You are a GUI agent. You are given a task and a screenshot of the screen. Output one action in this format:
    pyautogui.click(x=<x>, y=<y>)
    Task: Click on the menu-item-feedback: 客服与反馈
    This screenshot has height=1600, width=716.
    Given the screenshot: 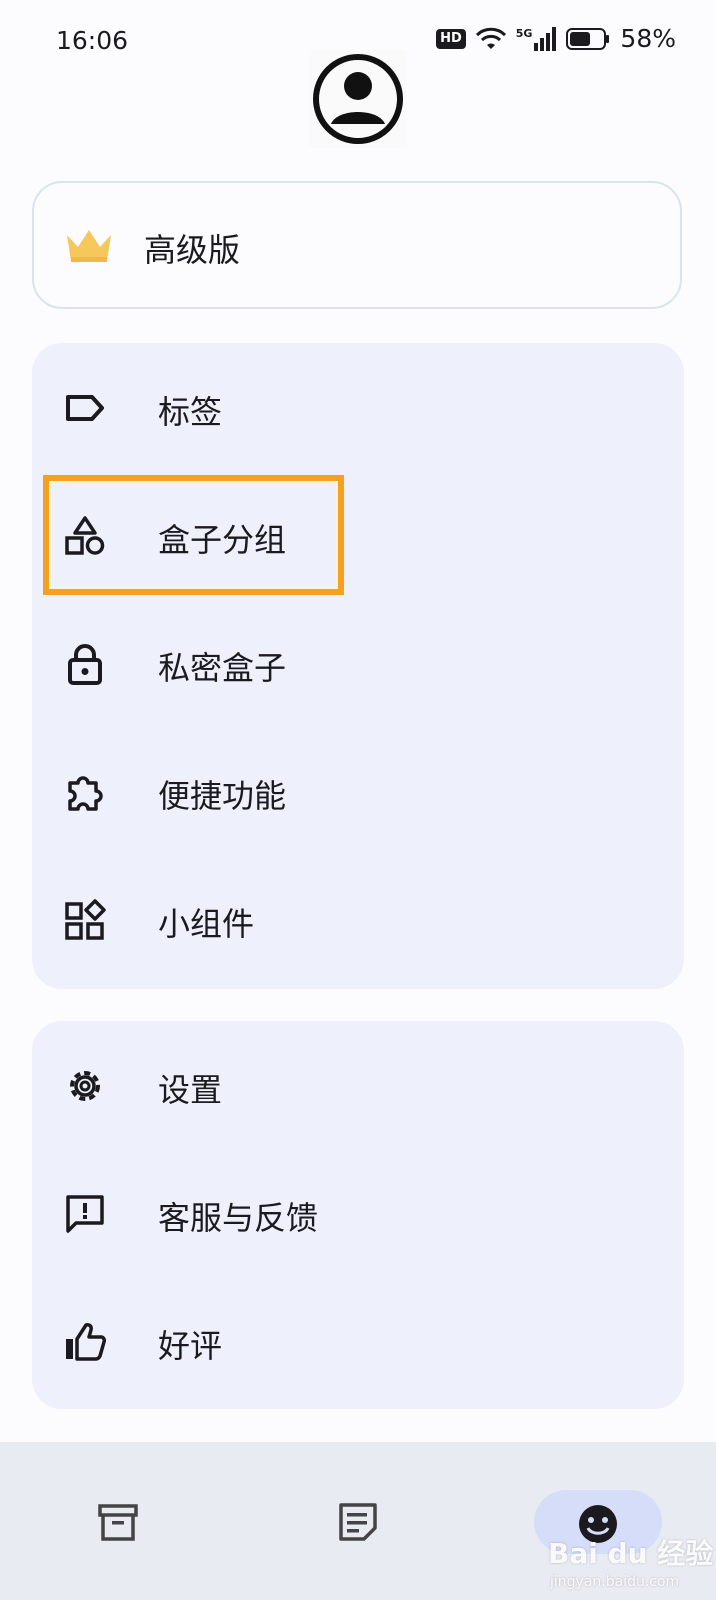 What is the action you would take?
    pyautogui.click(x=358, y=1213)
    